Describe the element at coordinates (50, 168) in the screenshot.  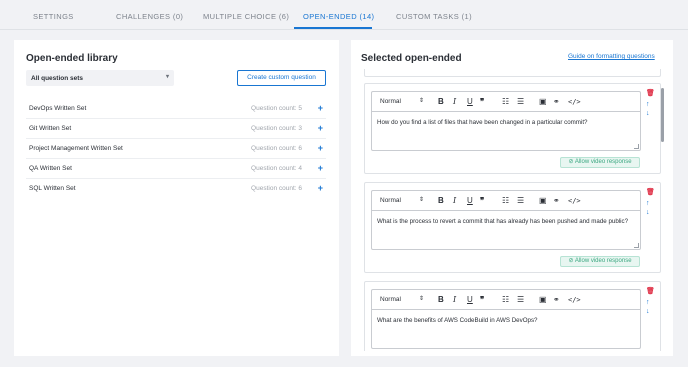
I see `set-name: QA Written Set` at that location.